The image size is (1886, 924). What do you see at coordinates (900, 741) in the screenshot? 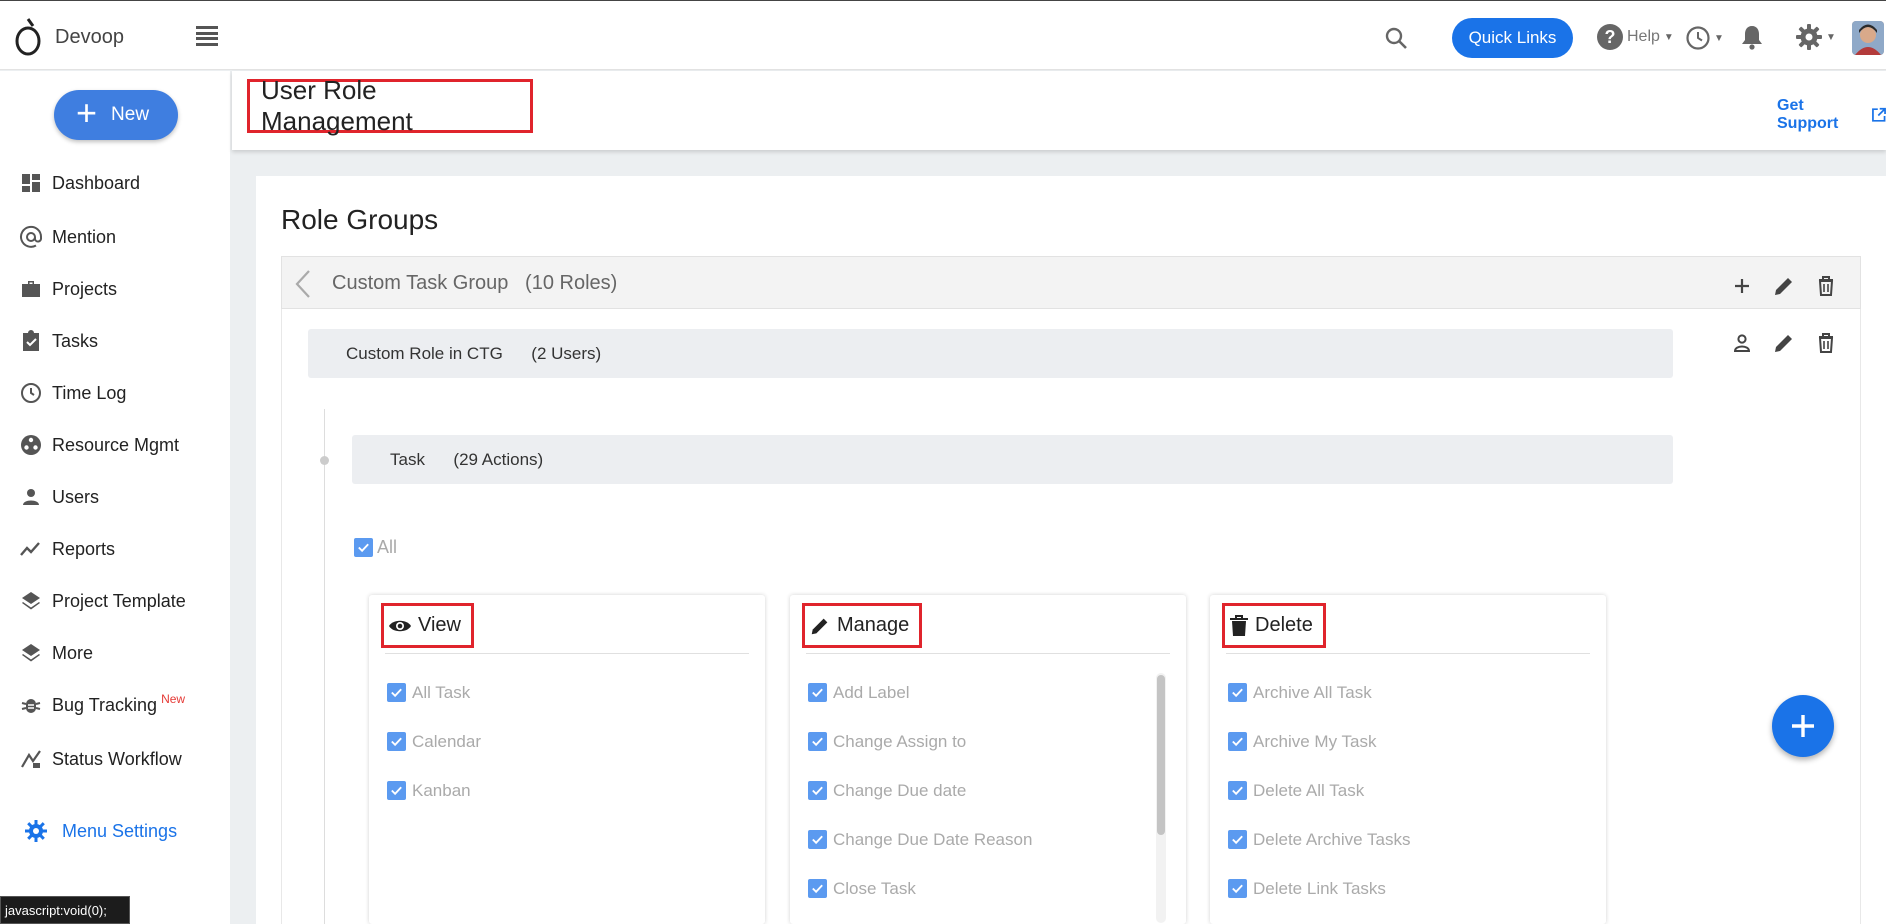
I see `permission-label: Change Assign to` at bounding box center [900, 741].